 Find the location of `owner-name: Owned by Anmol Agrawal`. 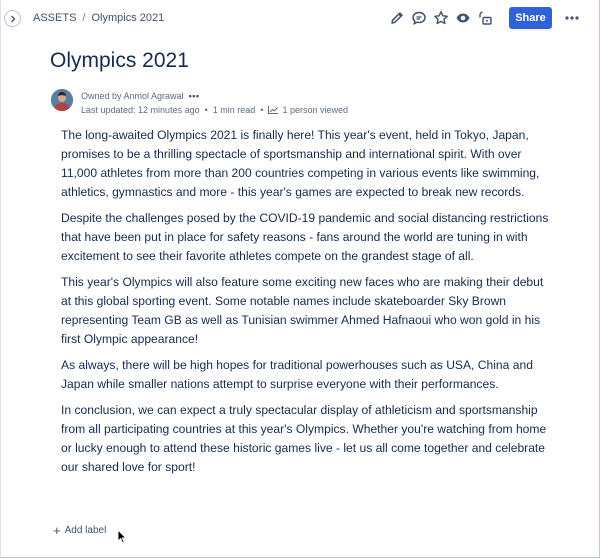

owner-name: Owned by Anmol Agrawal is located at coordinates (132, 96).